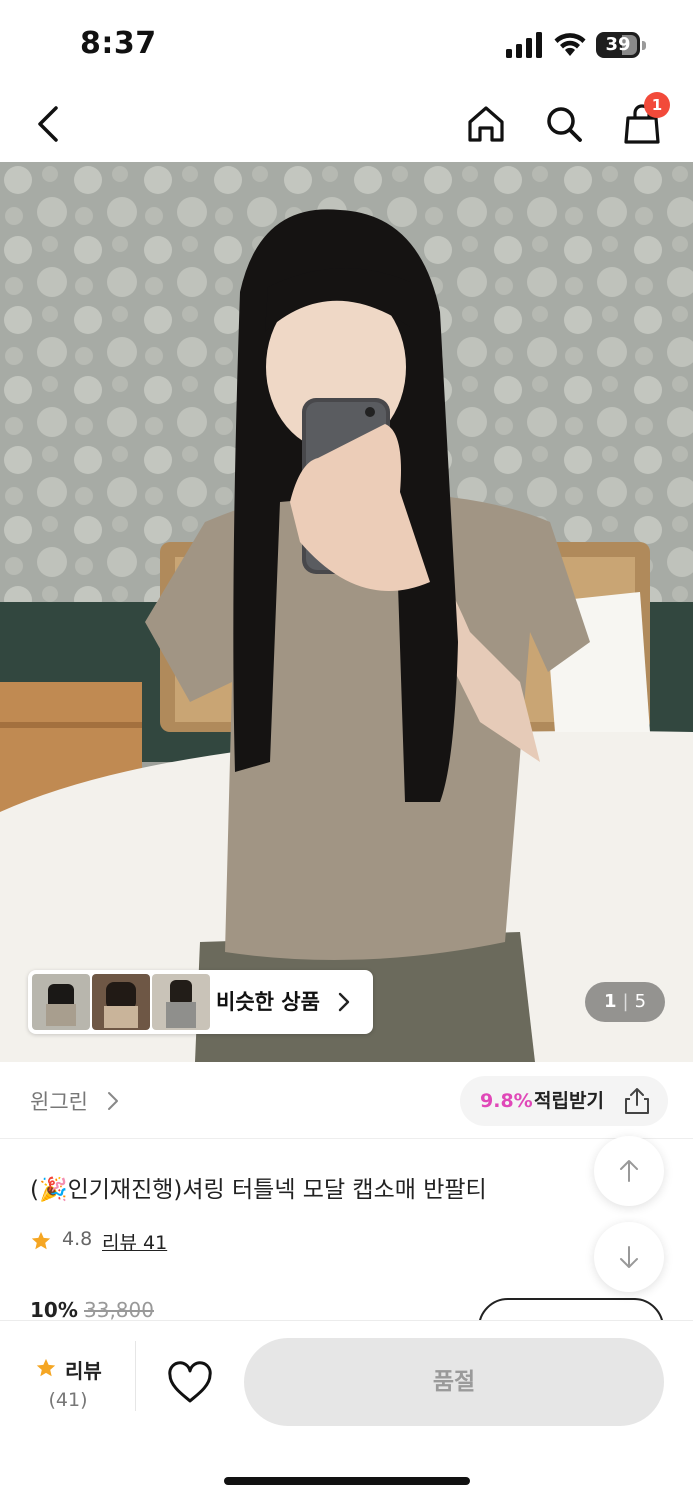 This screenshot has width=693, height=1500. I want to click on brand-link: 윈그린, so click(59, 1101).